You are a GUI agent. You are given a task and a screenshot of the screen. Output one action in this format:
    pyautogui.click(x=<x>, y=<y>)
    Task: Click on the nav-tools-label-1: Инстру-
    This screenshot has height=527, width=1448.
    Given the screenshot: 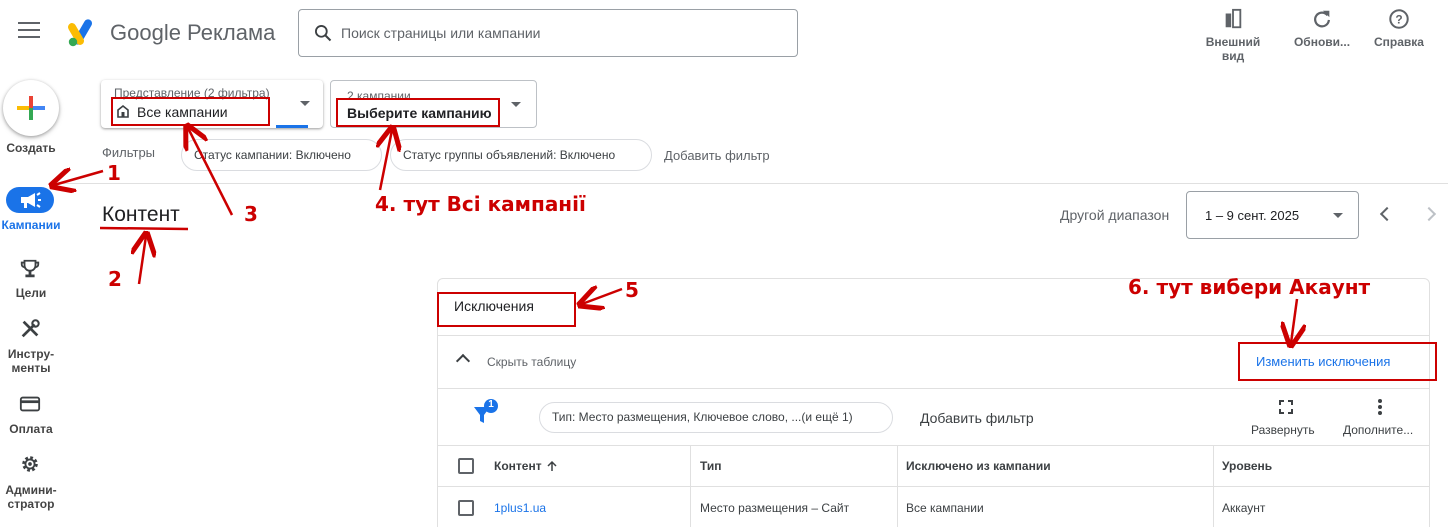 What is the action you would take?
    pyautogui.click(x=31, y=354)
    